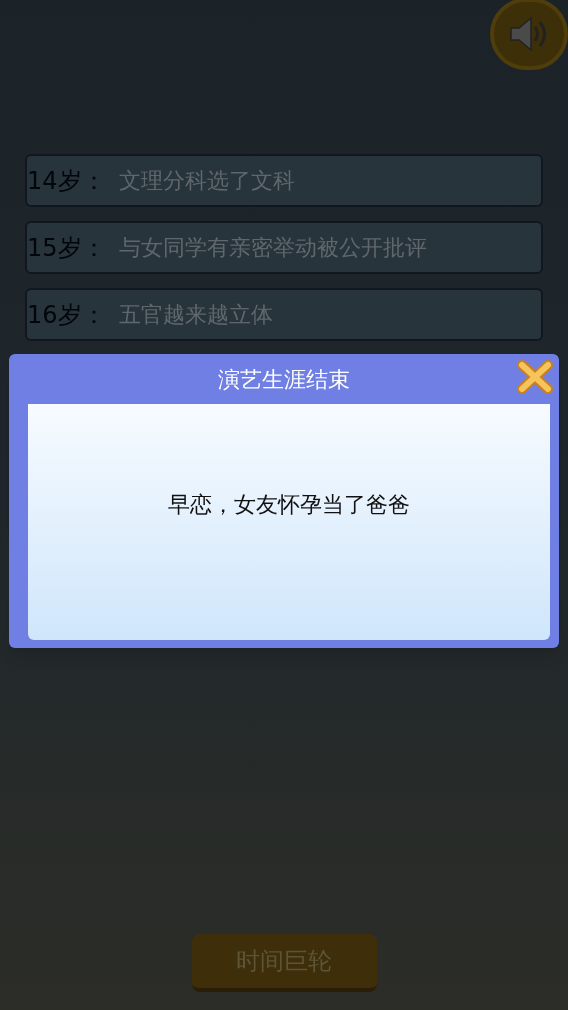 This screenshot has width=568, height=1010. What do you see at coordinates (289, 504) in the screenshot?
I see `dialog-message: 早恋，女友怀孕当了爸爸` at bounding box center [289, 504].